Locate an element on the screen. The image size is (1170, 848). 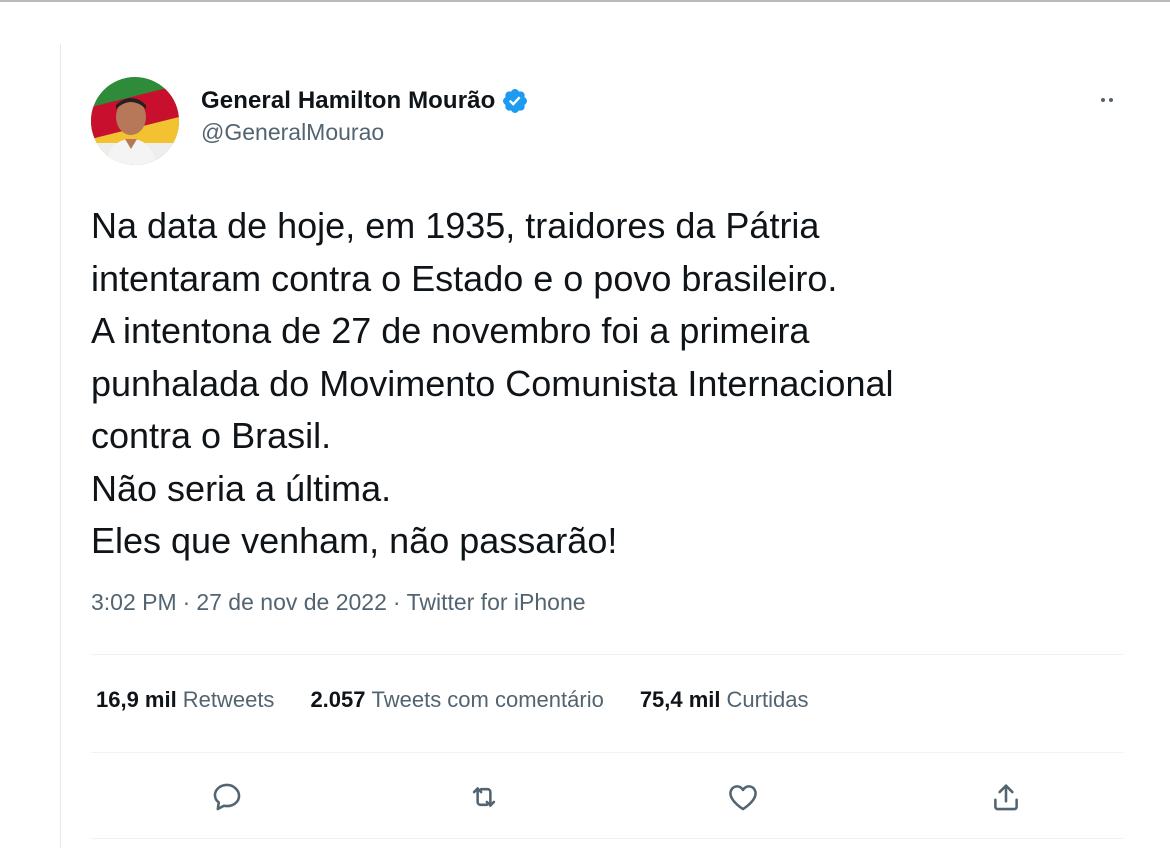
tweet-text-line: contra o Brasil. is located at coordinates (211, 435).